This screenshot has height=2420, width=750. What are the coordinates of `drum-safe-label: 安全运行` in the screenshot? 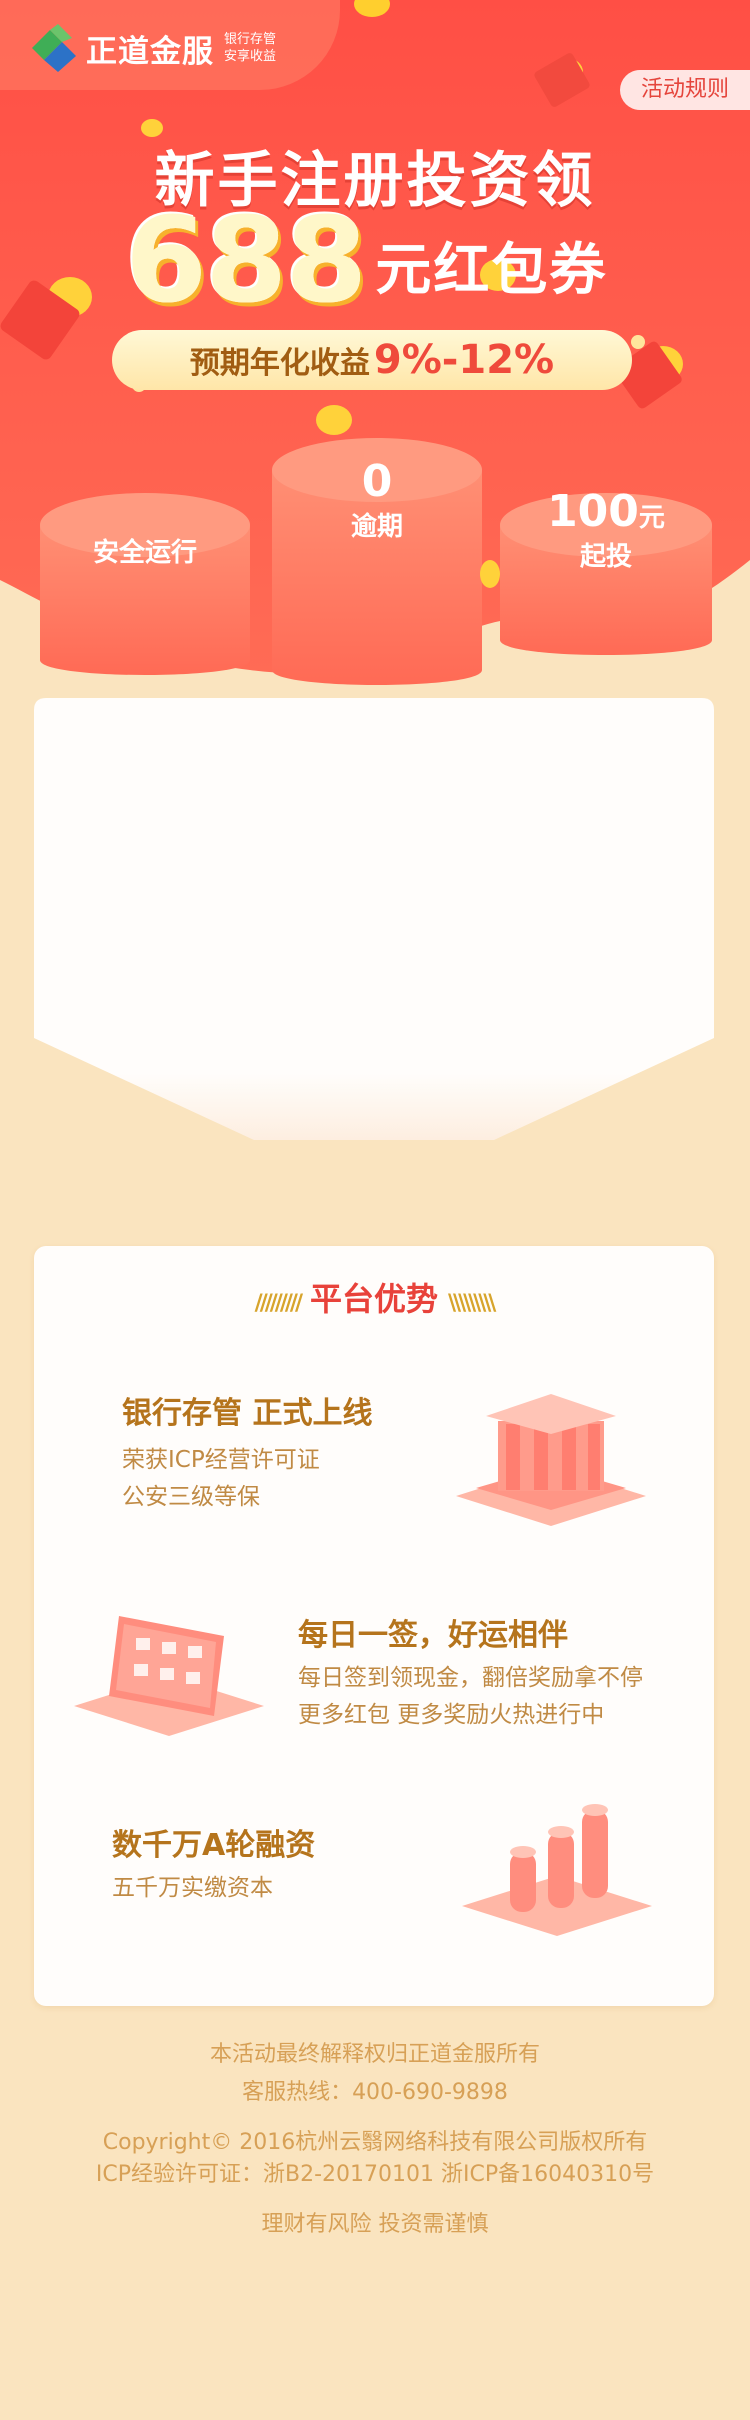 It's located at (144, 553).